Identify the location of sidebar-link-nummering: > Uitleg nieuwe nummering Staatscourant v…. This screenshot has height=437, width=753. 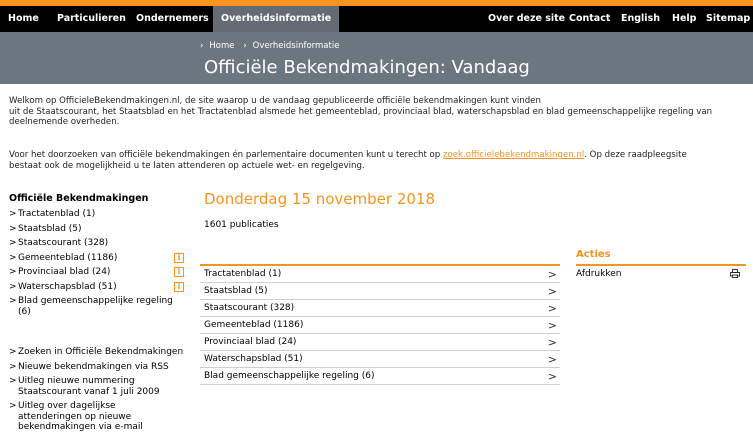
(101, 386).